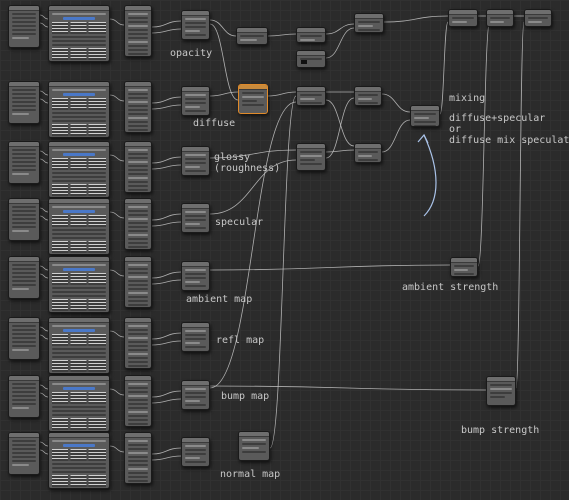 This screenshot has width=569, height=500. Describe the element at coordinates (24, 162) in the screenshot. I see `texcoord-node-glossy` at that location.